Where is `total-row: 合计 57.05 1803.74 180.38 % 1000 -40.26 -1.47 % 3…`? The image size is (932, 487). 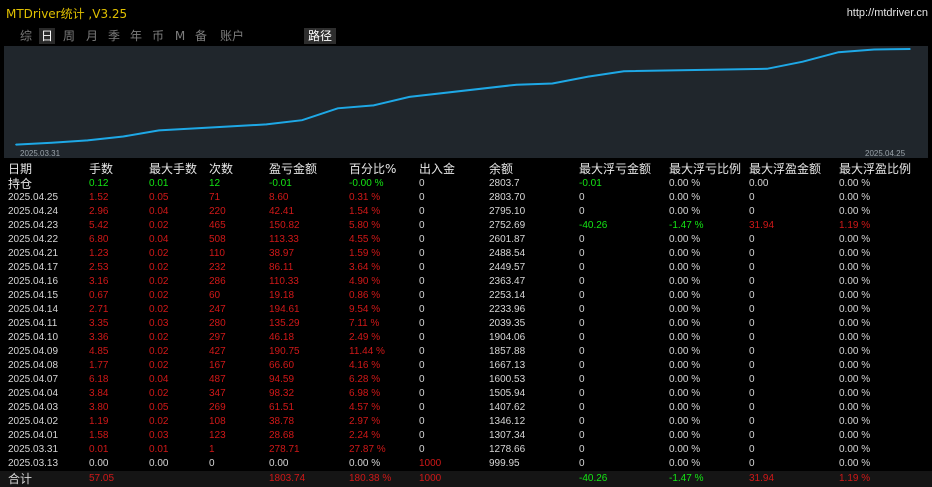
total-row: 合计 57.05 1803.74 180.38 % 1000 -40.26 -1.47 % 3… is located at coordinates (466, 479).